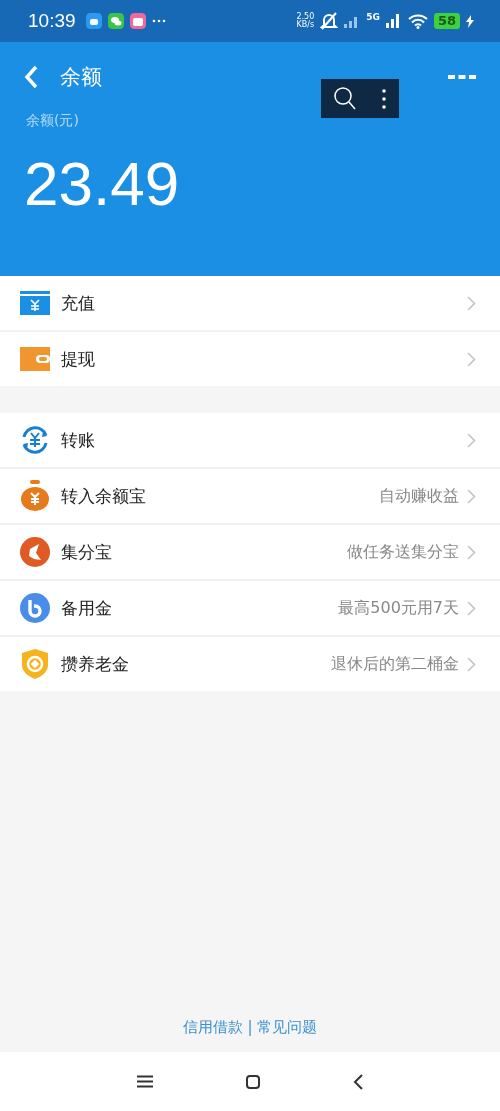 This screenshot has width=500, height=1111. I want to click on search-icon, so click(345, 98).